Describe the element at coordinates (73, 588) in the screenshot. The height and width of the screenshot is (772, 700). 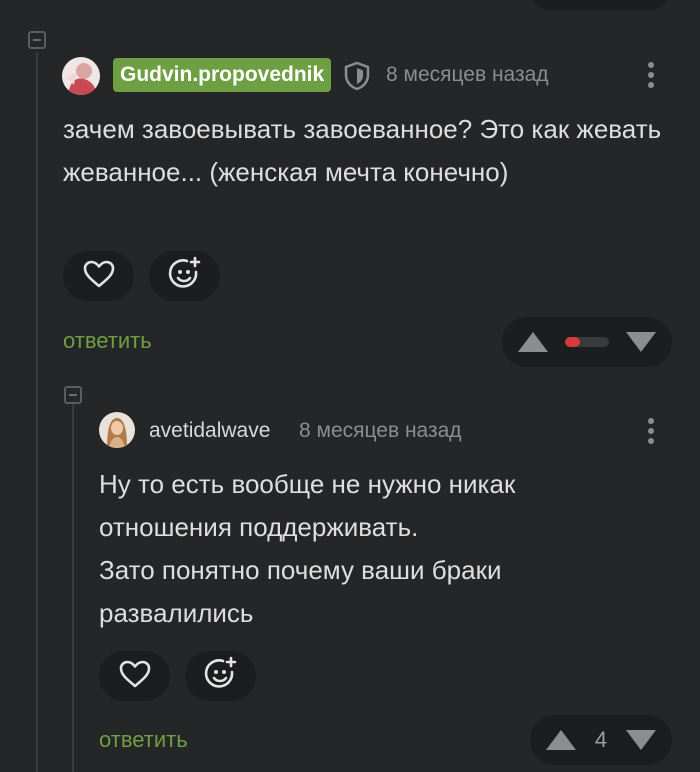
I see `thread-line-reply` at that location.